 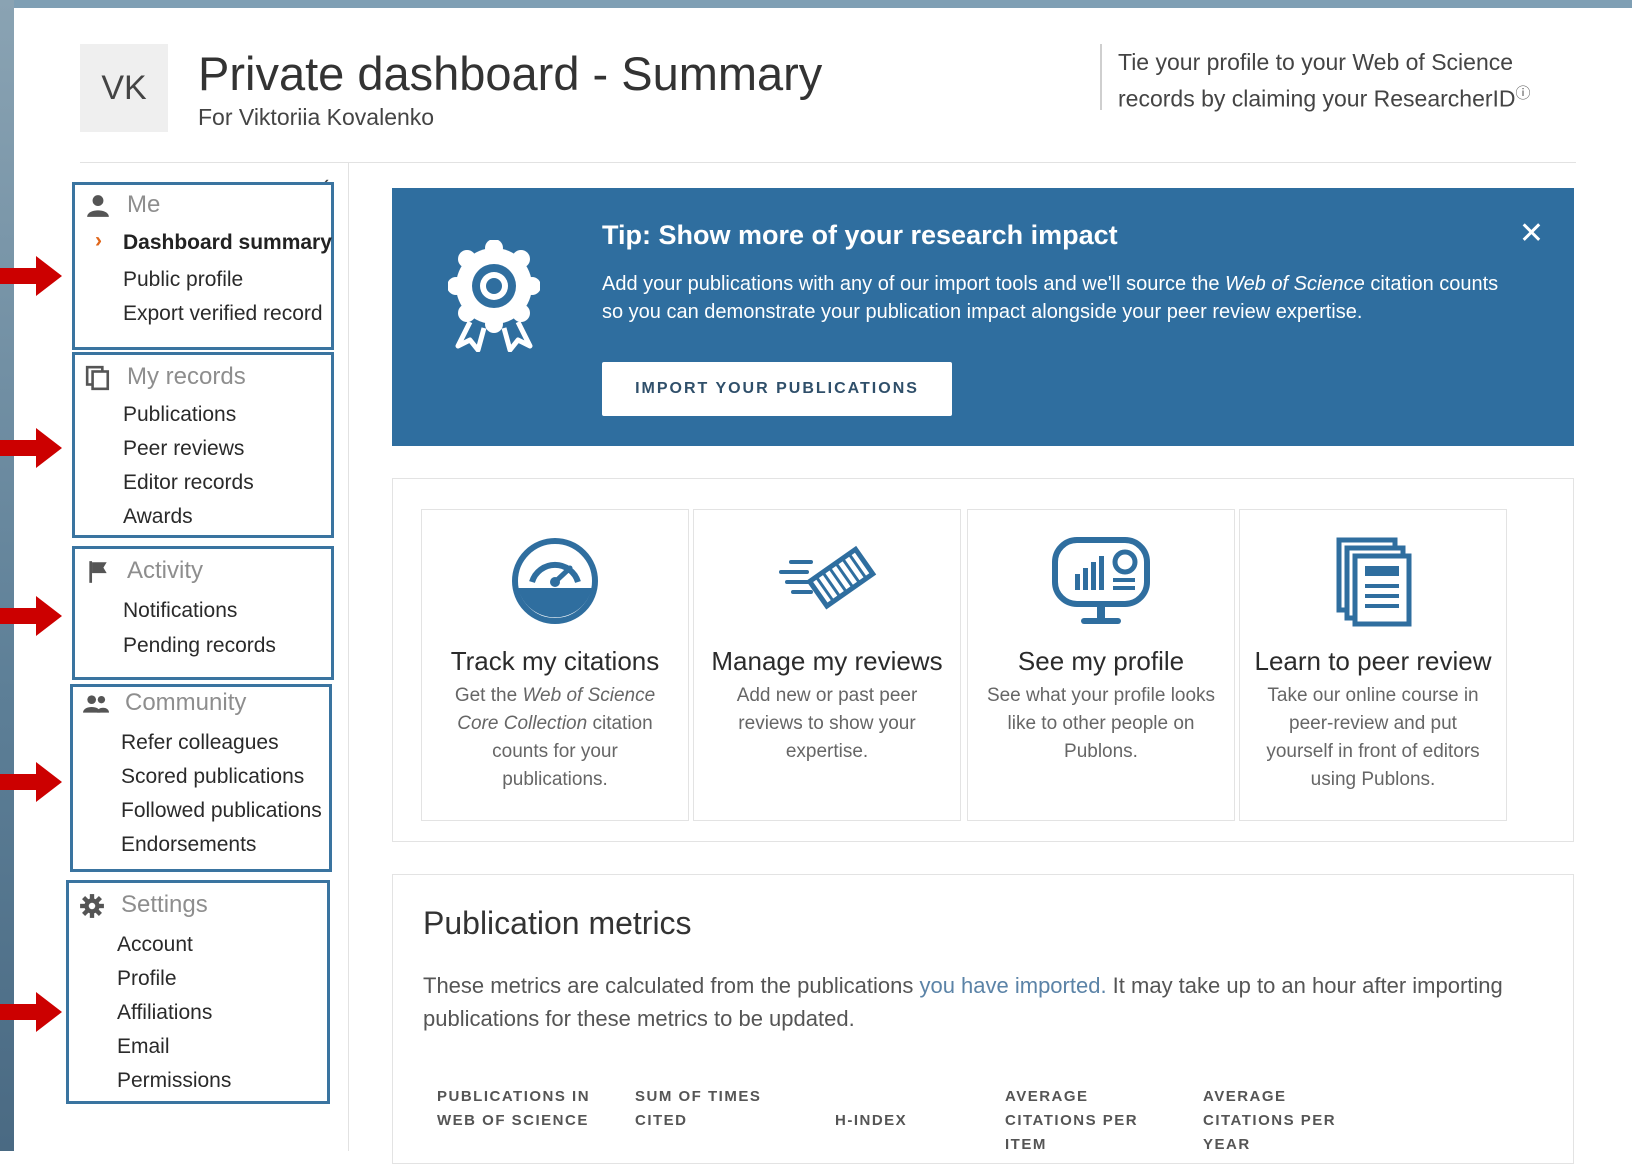 What do you see at coordinates (828, 577) in the screenshot?
I see `review-icon` at bounding box center [828, 577].